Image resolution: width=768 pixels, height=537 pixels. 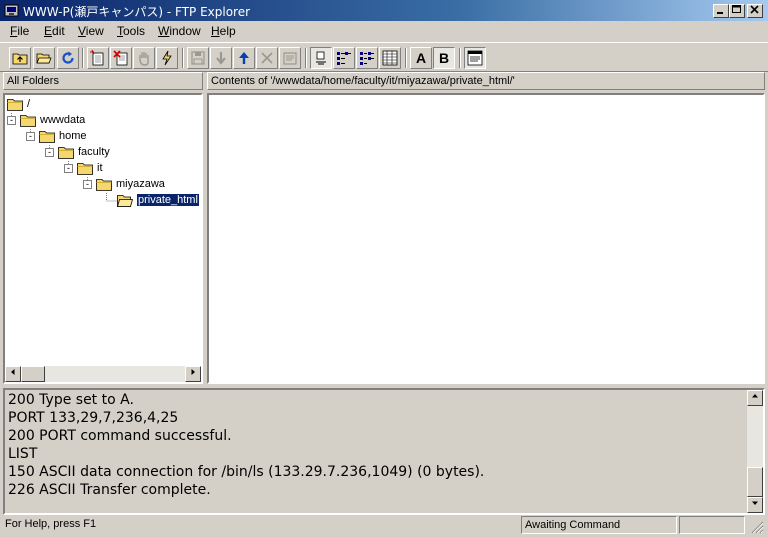 I want to click on resize-grip-icon, so click(x=757, y=527).